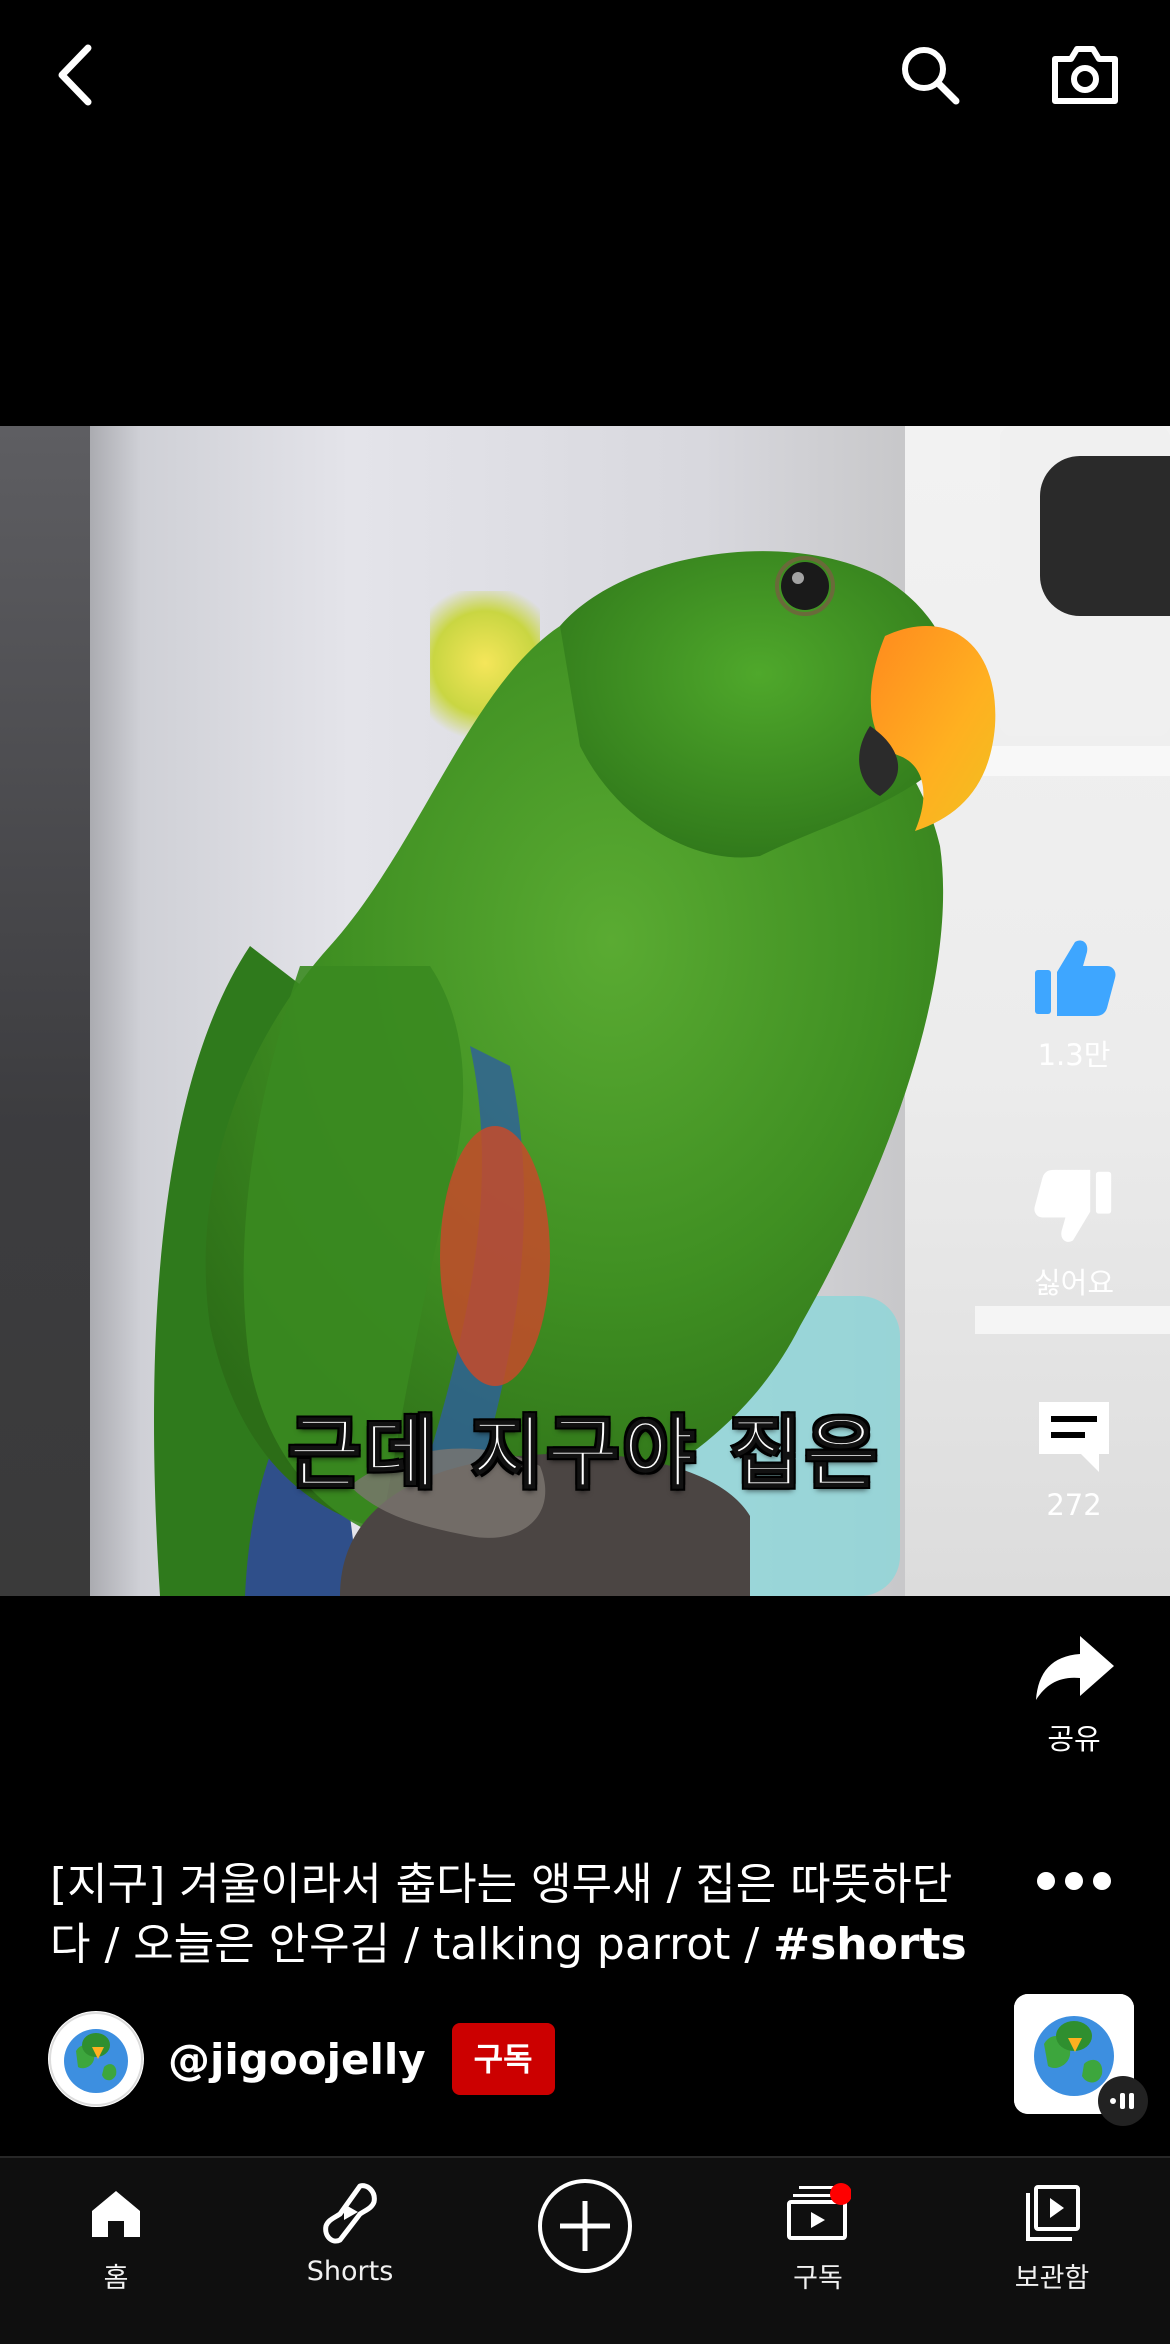 The image size is (1170, 2344). I want to click on nav-library-label: 보관함, so click(1052, 2278).